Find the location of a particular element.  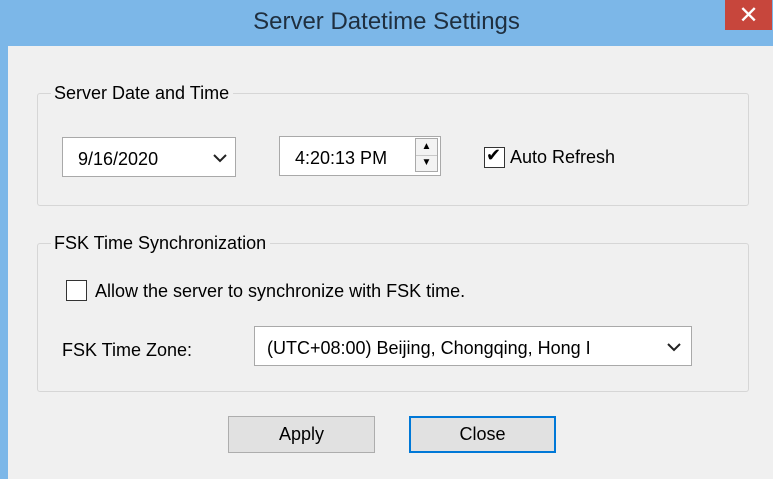

title-bar: Server Datetime Settings ✕ is located at coordinates (386, 23).